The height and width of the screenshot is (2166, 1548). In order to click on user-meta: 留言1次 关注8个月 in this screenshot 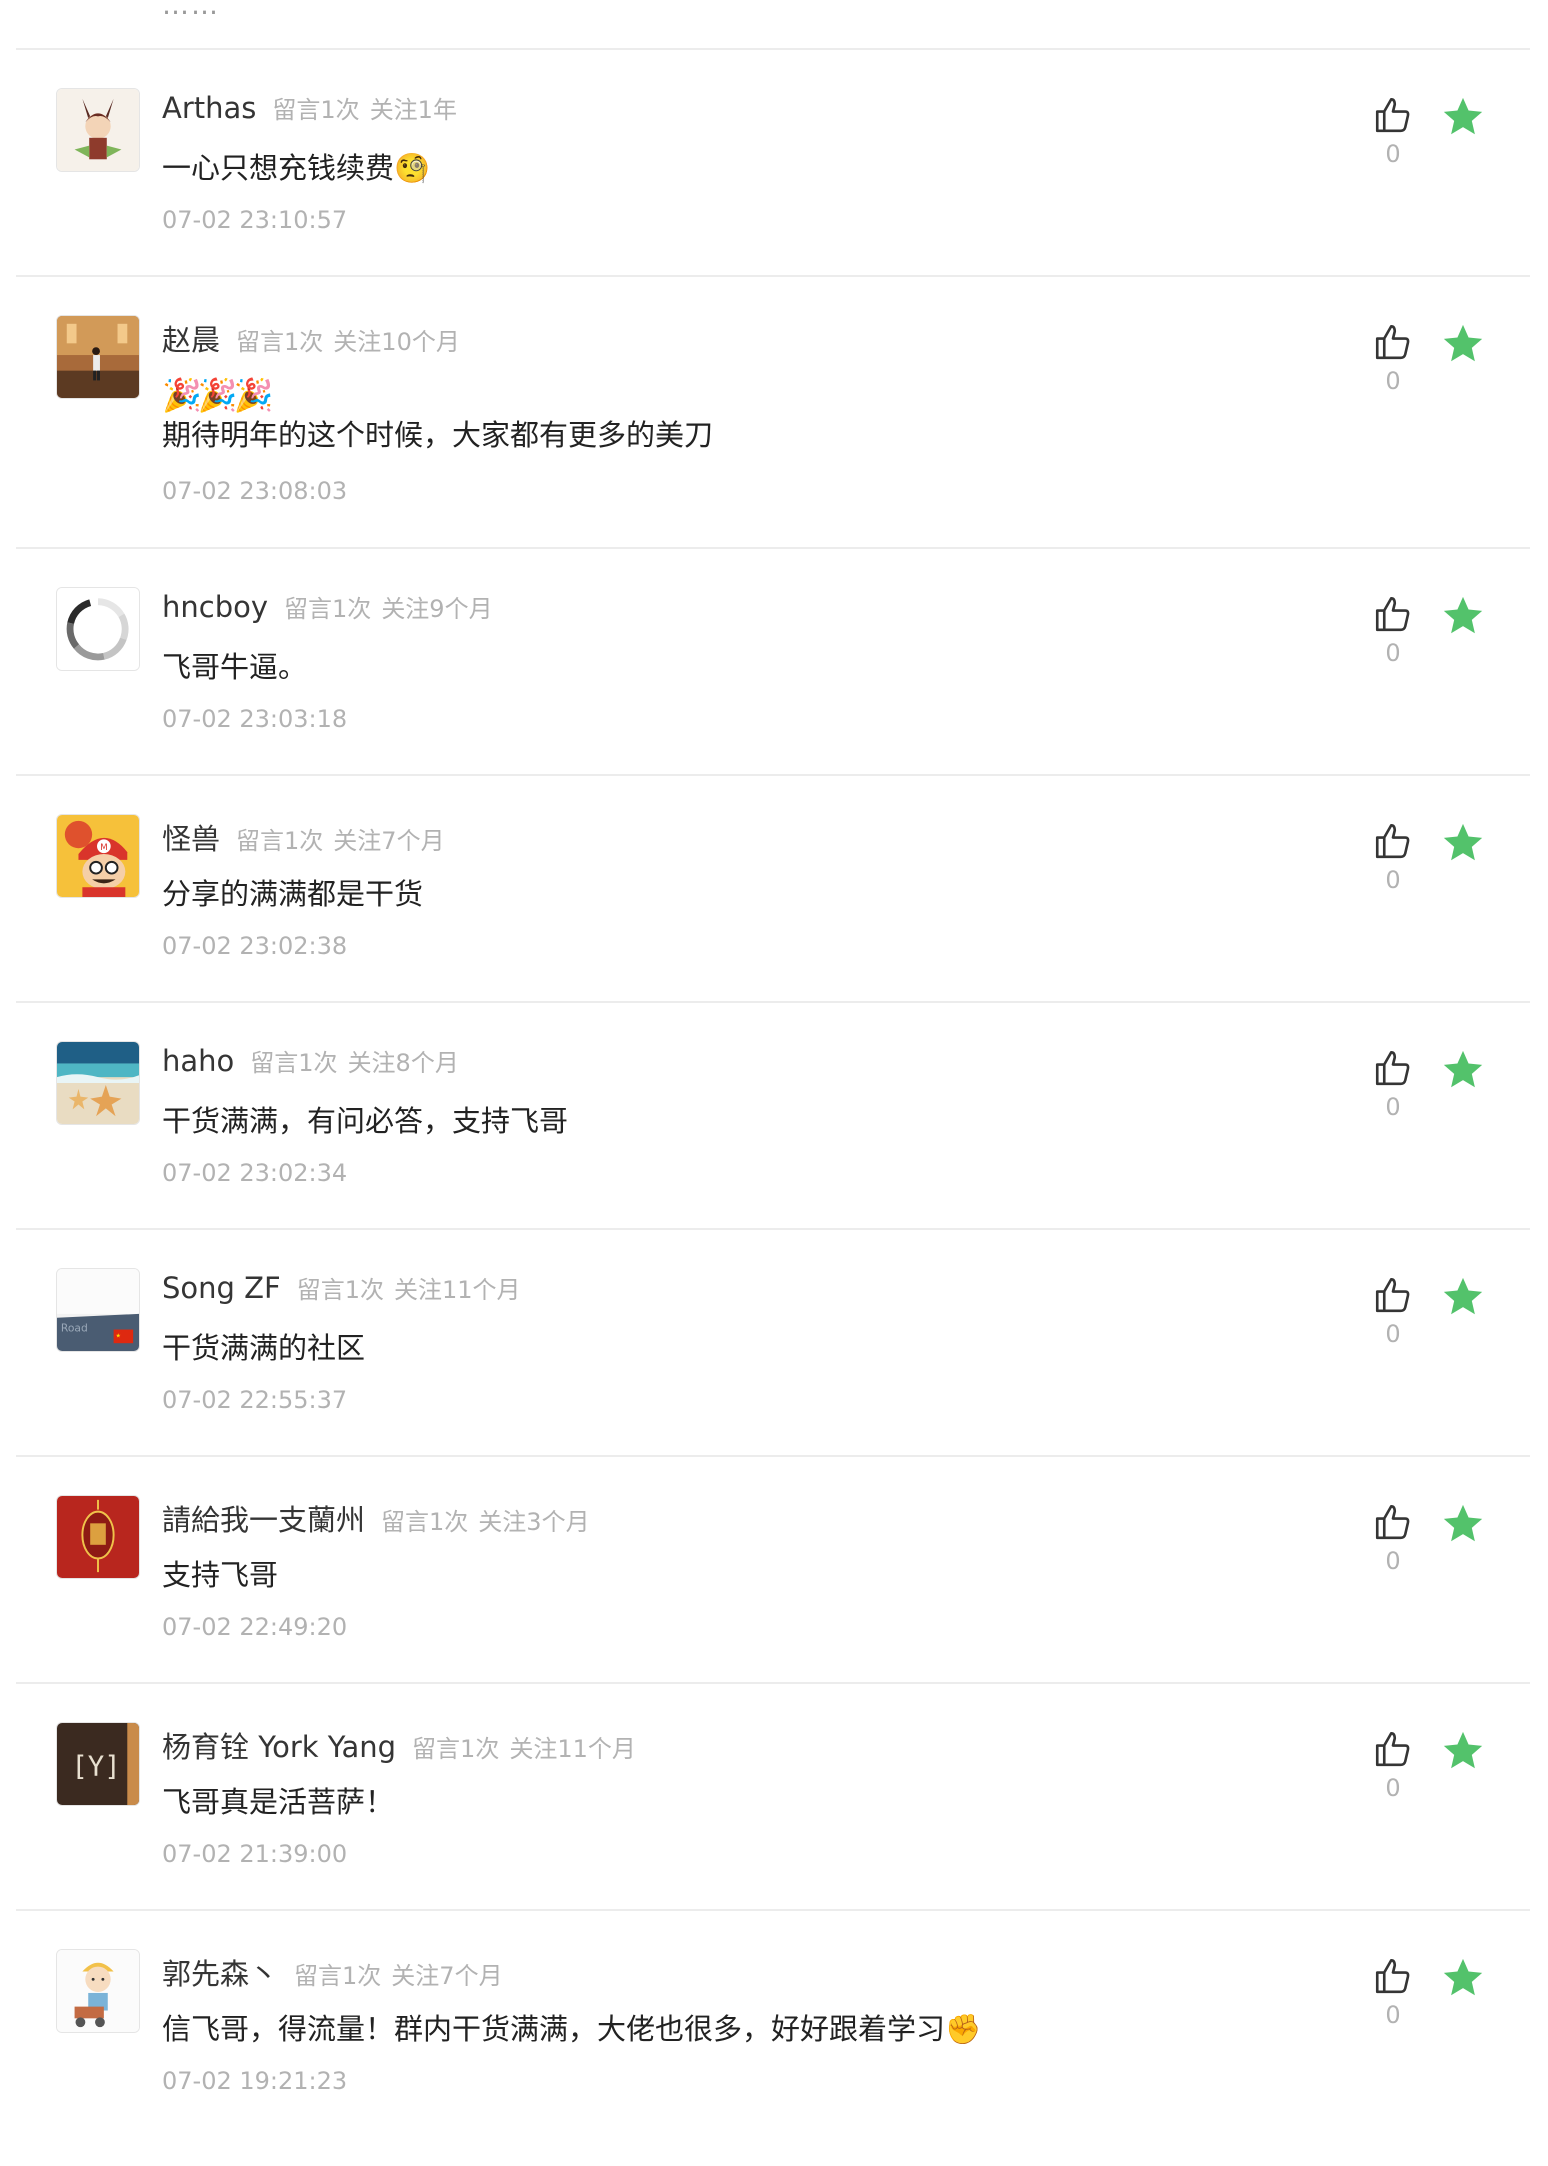, I will do `click(354, 1063)`.